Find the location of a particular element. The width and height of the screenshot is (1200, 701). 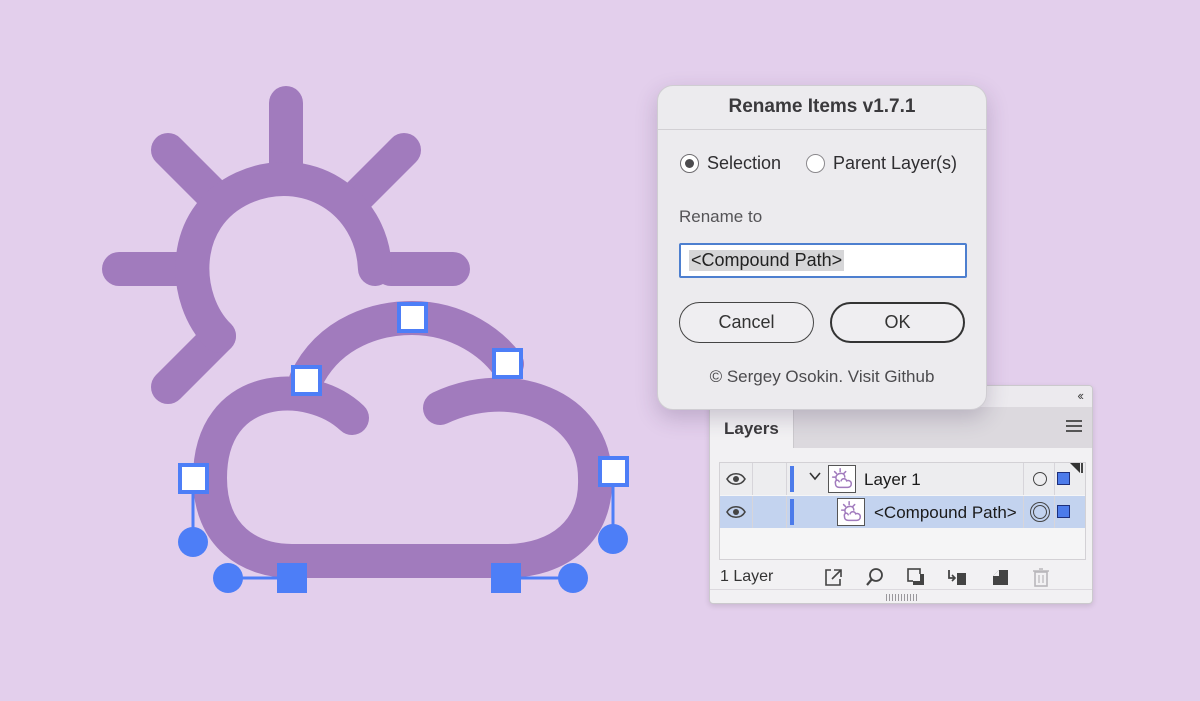

layer-row: <Compound Path> is located at coordinates (902, 512).